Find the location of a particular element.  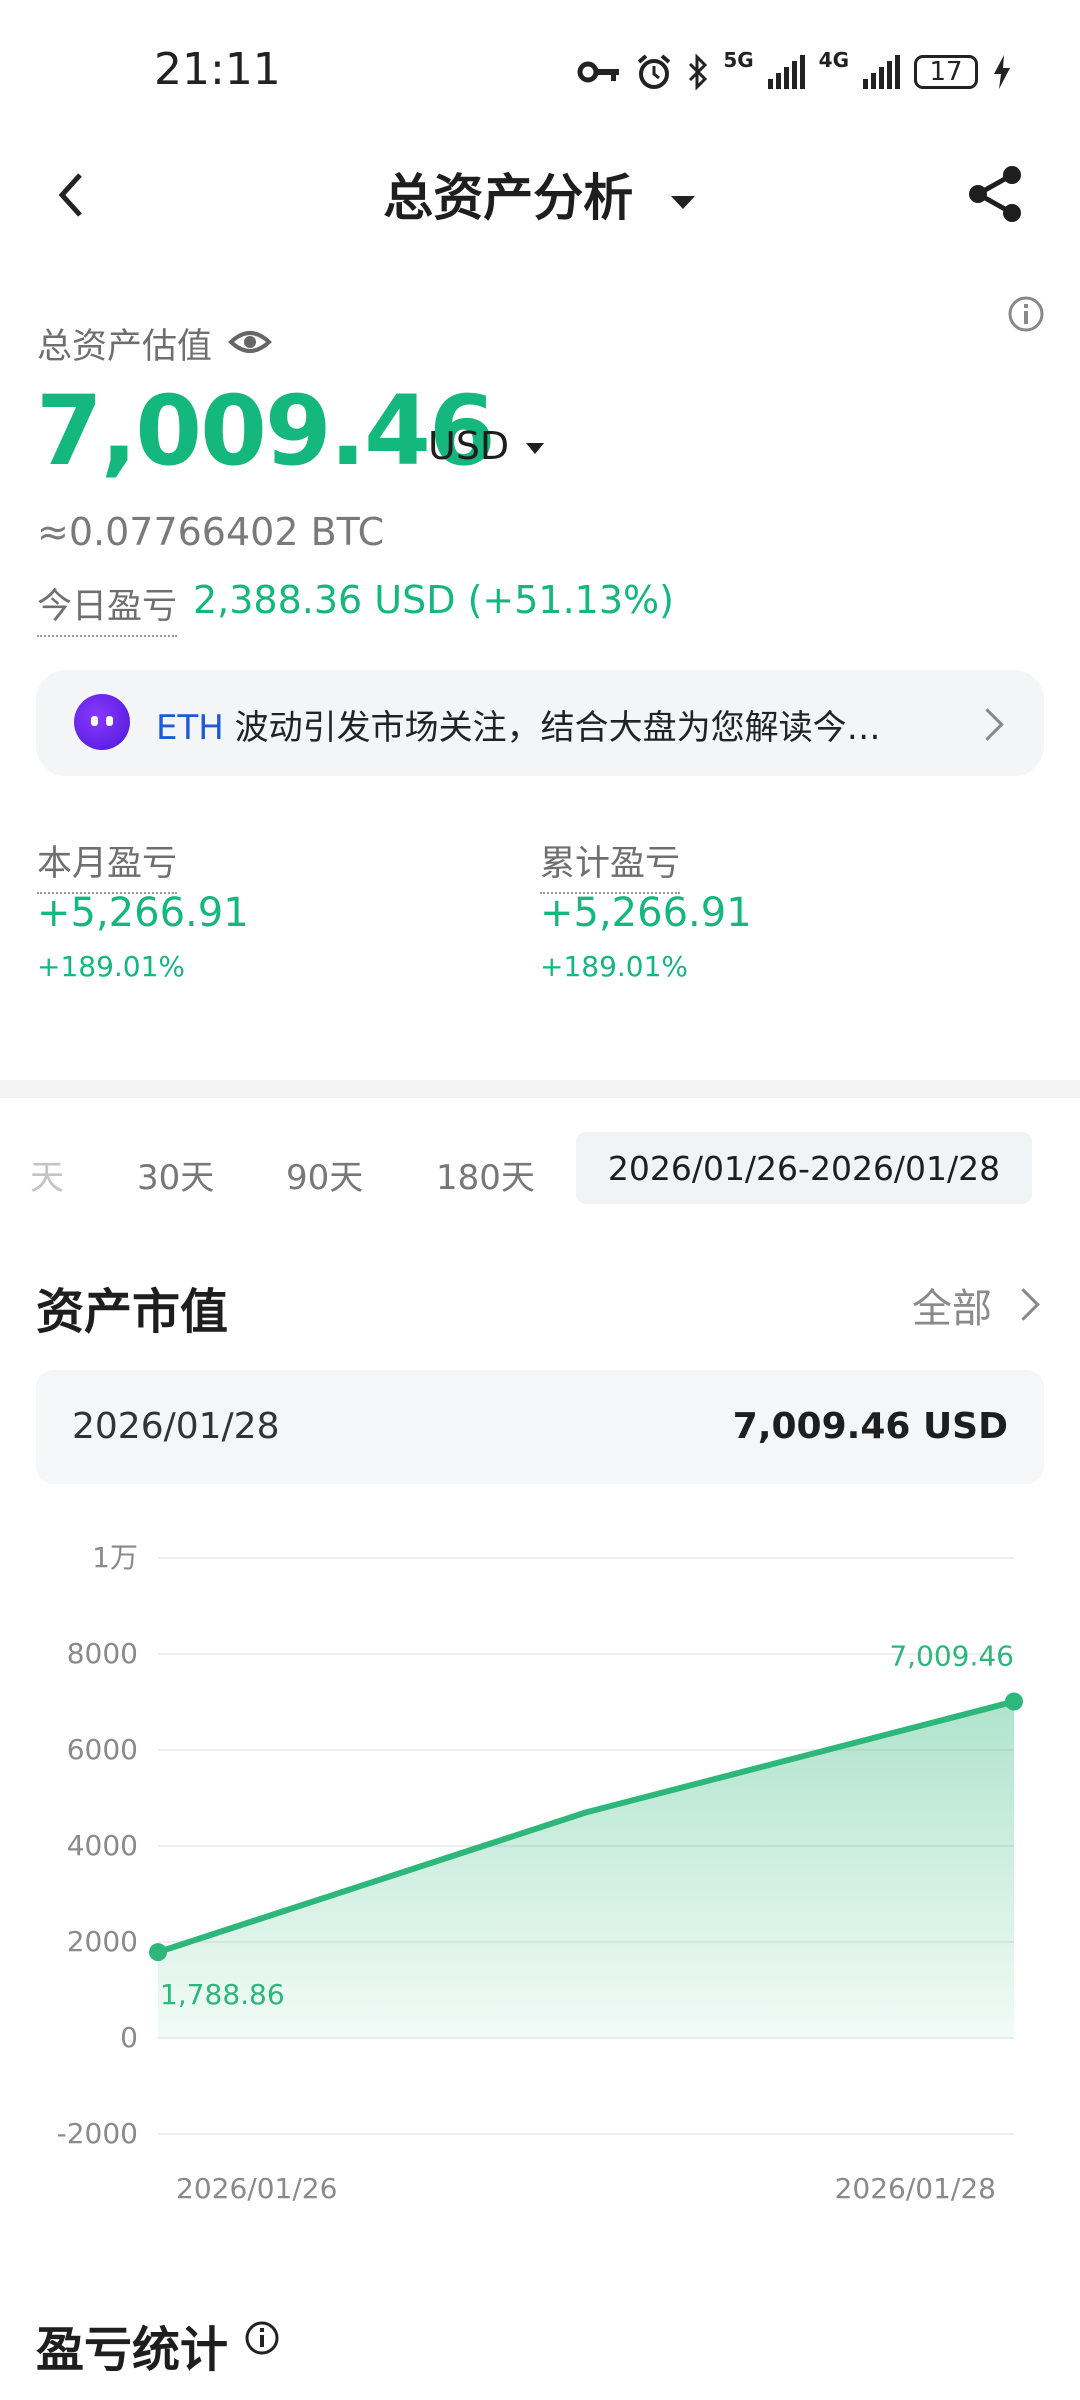

tab-custom-range-label: 2026/01/26-2026/01/28 is located at coordinates (804, 1168).